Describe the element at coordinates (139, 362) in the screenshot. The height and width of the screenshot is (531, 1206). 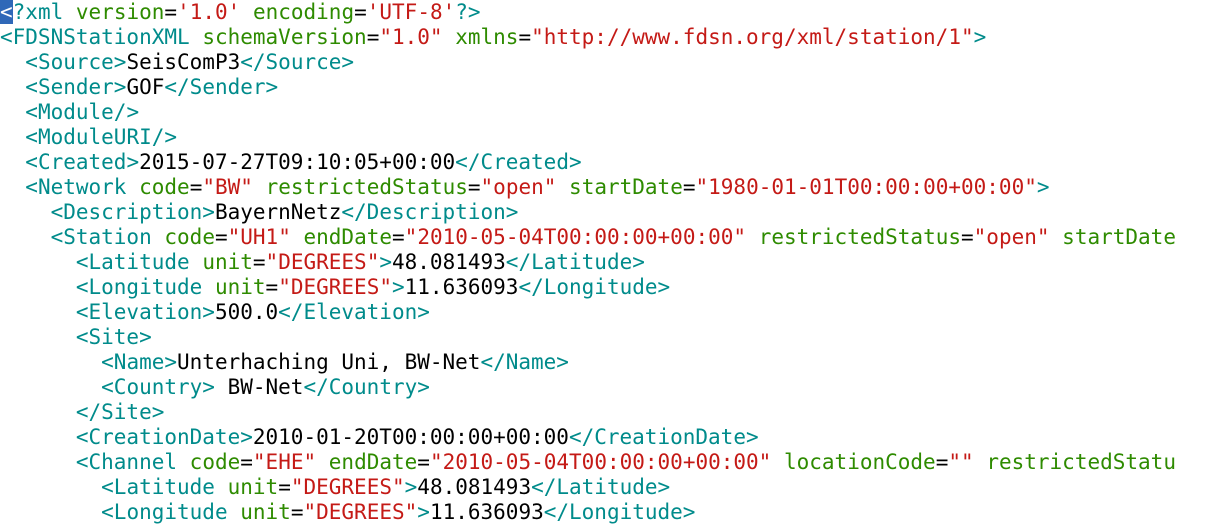
I see `xml-tag-token: <Name>` at that location.